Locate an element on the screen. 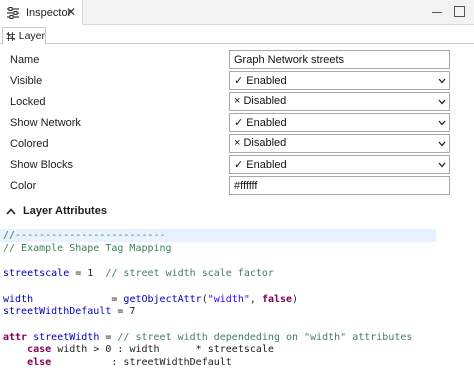 This screenshot has height=379, width=474. minimize-icon is located at coordinates (438, 12).